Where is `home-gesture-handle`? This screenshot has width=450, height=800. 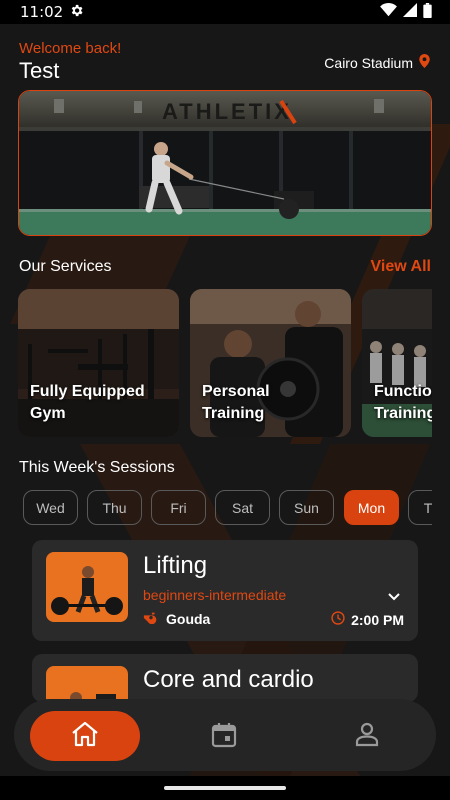 home-gesture-handle is located at coordinates (225, 788).